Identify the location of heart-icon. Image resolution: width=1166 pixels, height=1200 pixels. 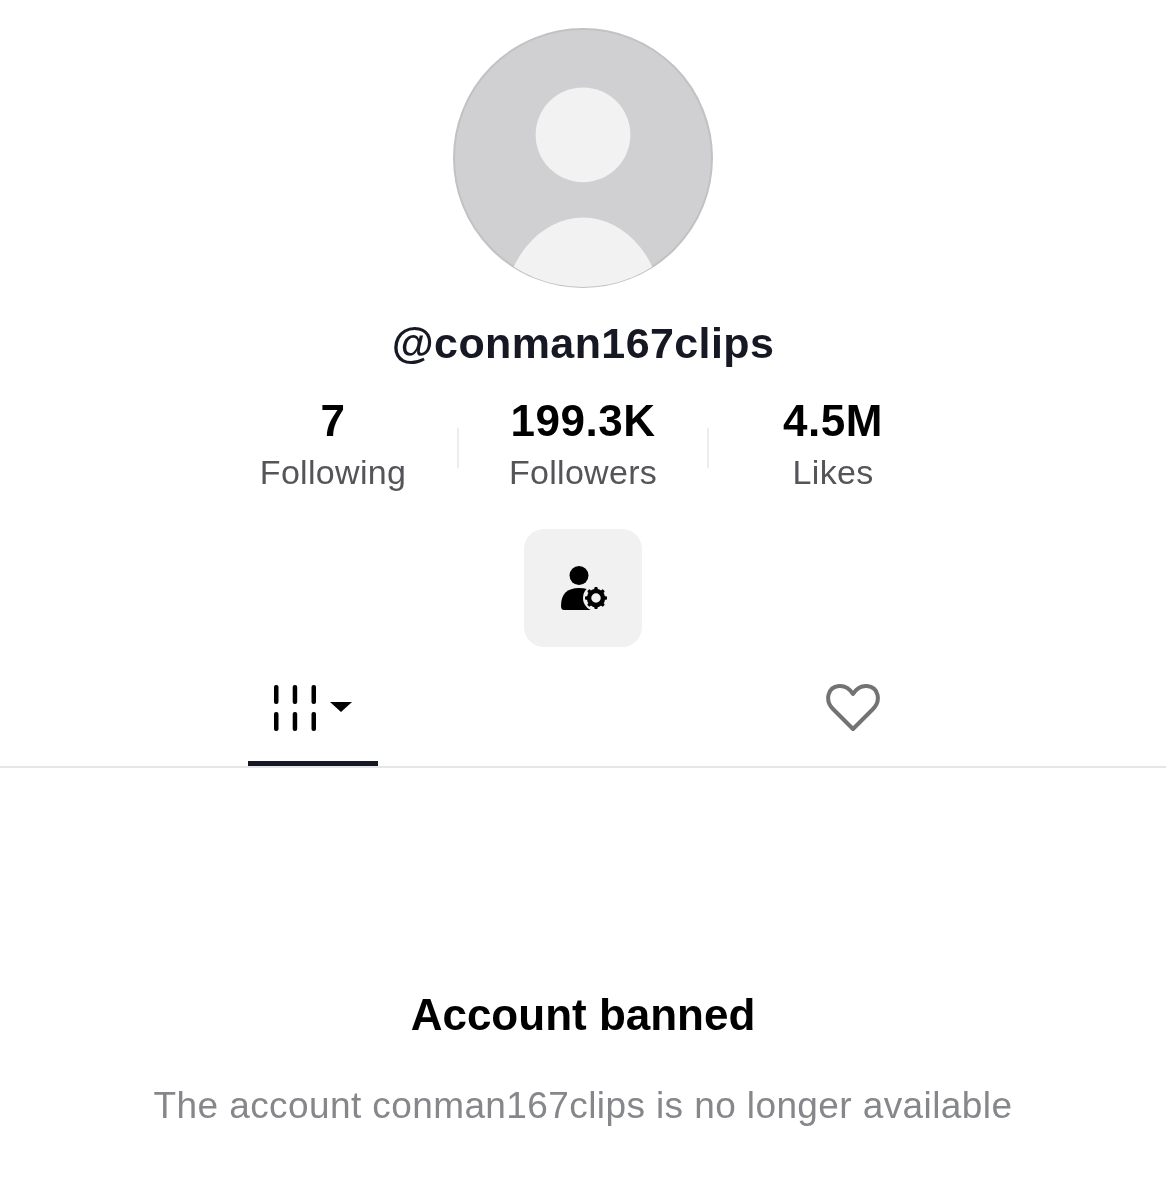
(853, 707).